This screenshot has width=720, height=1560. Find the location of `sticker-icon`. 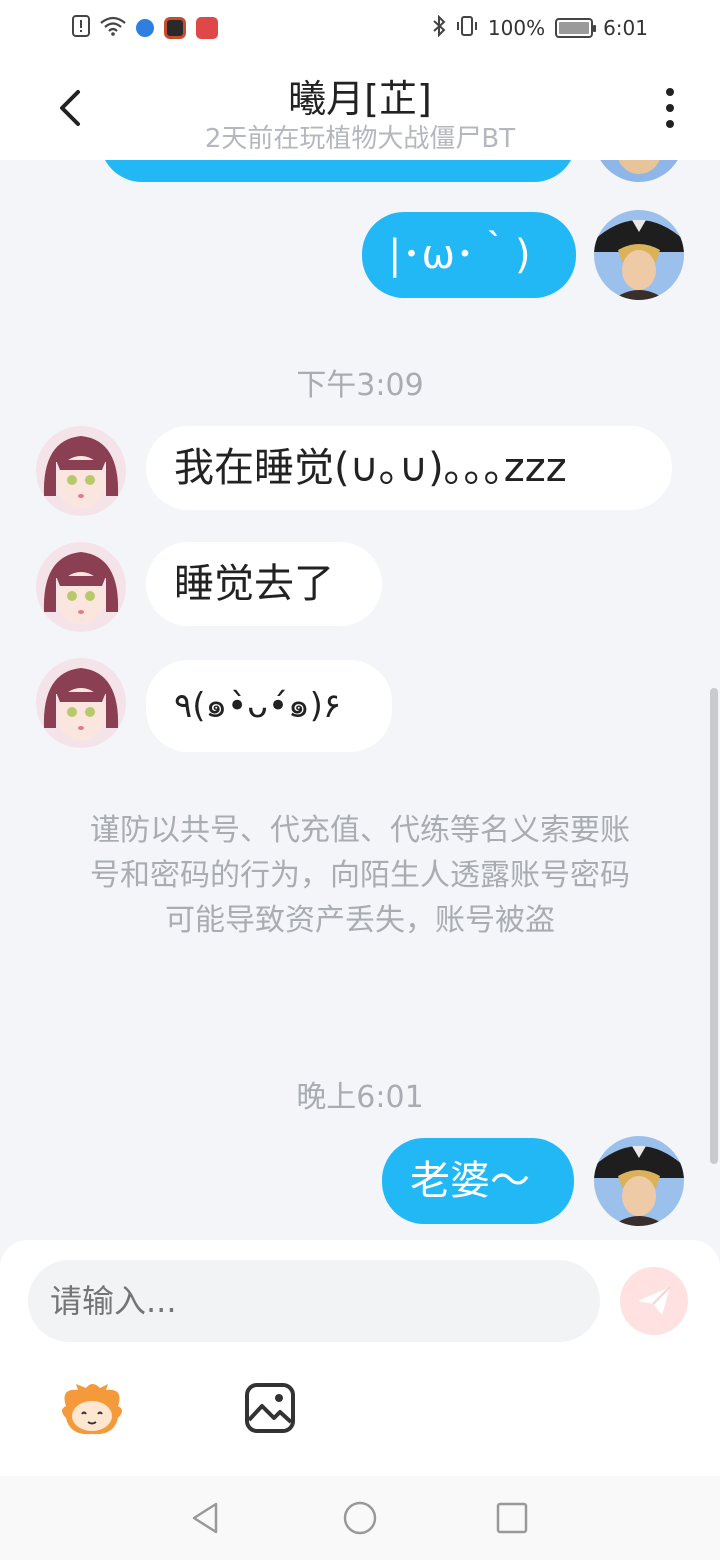

sticker-icon is located at coordinates (92, 1409).